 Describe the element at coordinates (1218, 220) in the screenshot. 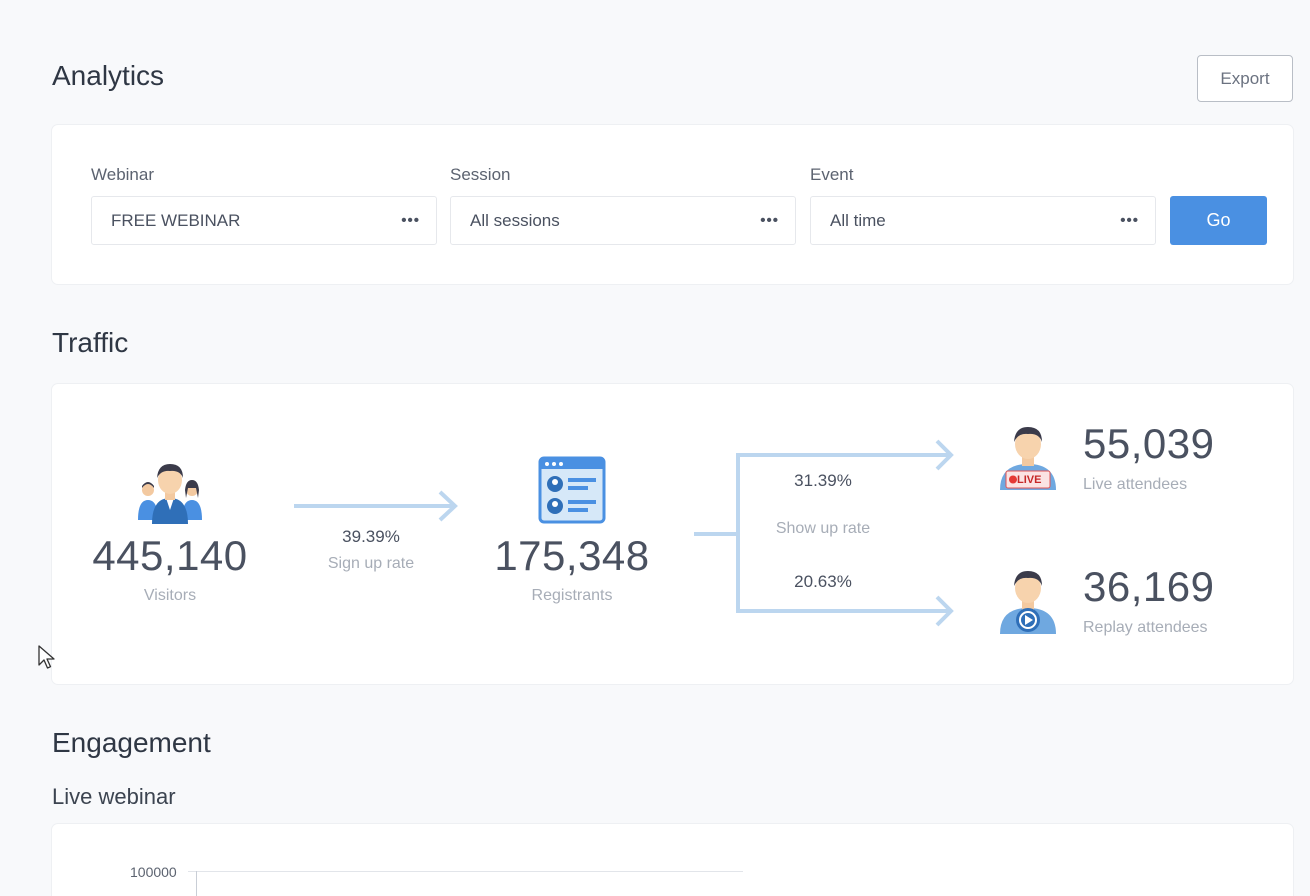

I see `go-button: Go` at that location.